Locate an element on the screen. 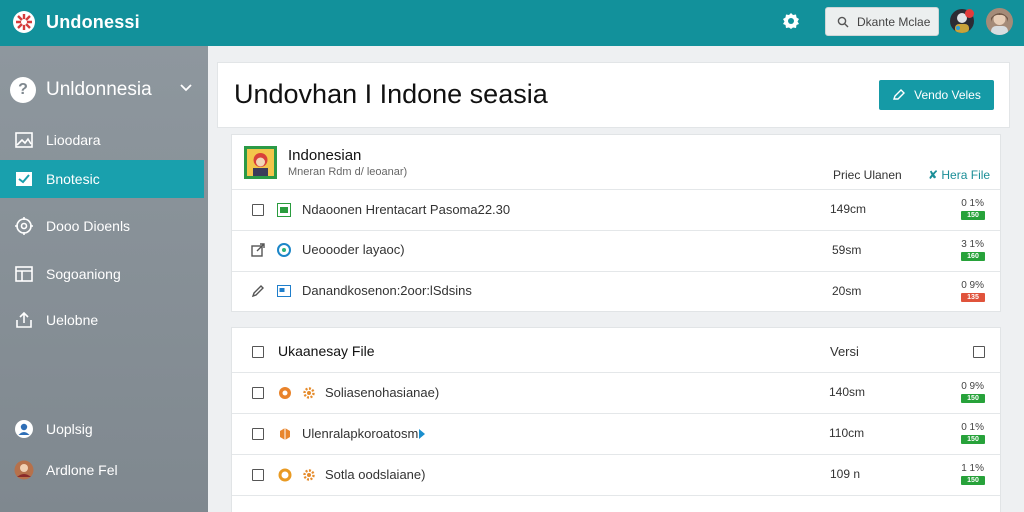 The image size is (1024, 512). brand-logo-icon is located at coordinates (24, 22).